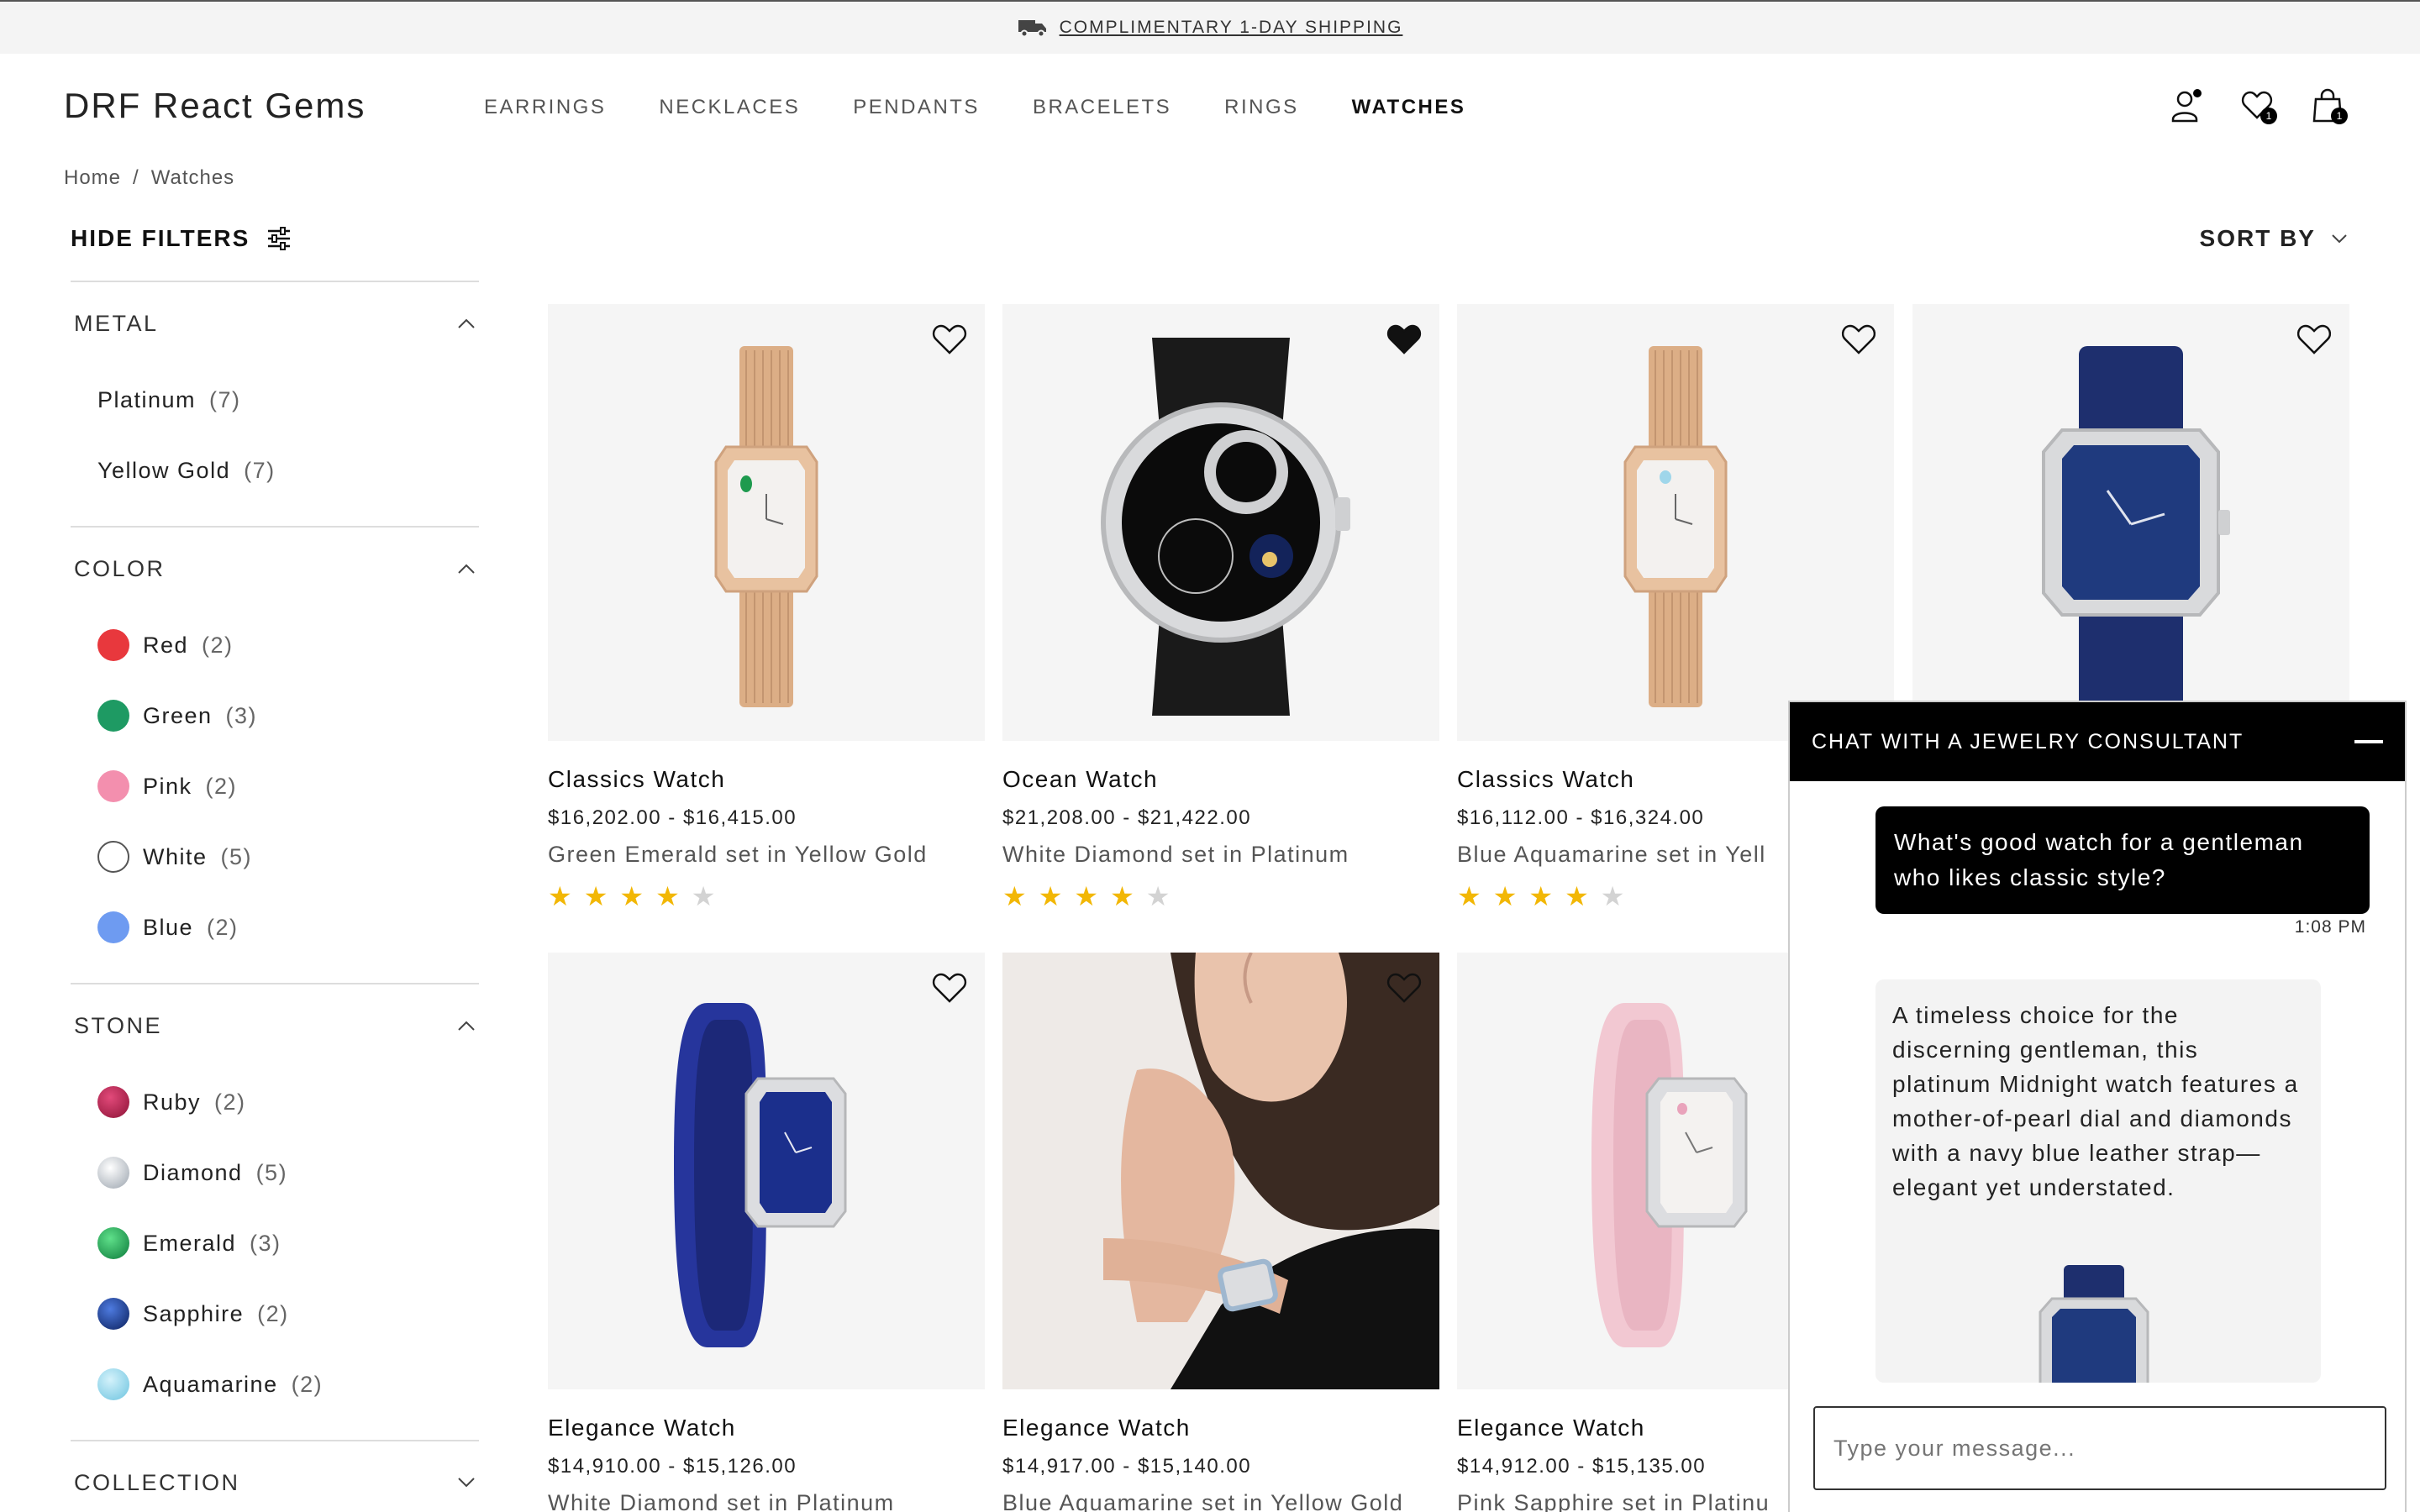  I want to click on truck-icon, so click(1032, 29).